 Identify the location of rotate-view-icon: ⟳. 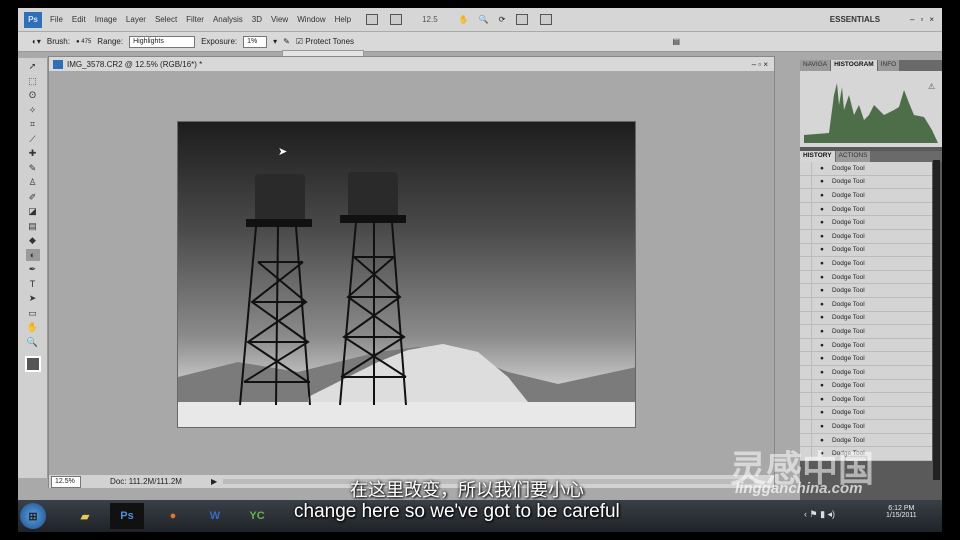
(502, 19).